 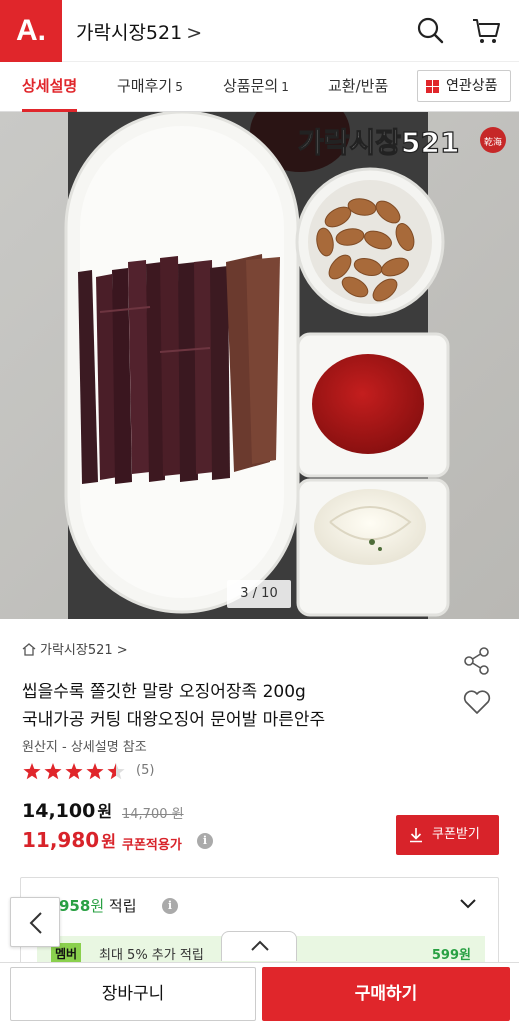 I want to click on coupon-applied-label: 쿠폰적용가, so click(x=152, y=845).